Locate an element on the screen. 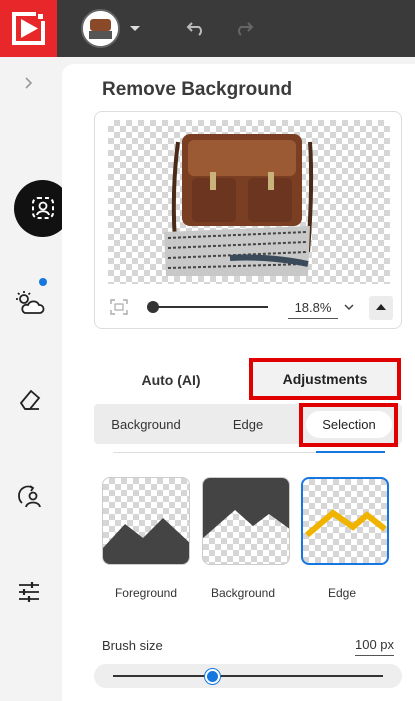 Image resolution: width=415 pixels, height=701 pixels. zoom-slider-track is located at coordinates (209, 307).